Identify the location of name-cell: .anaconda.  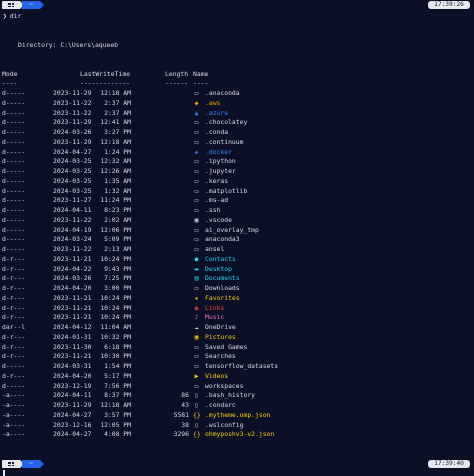
(222, 93).